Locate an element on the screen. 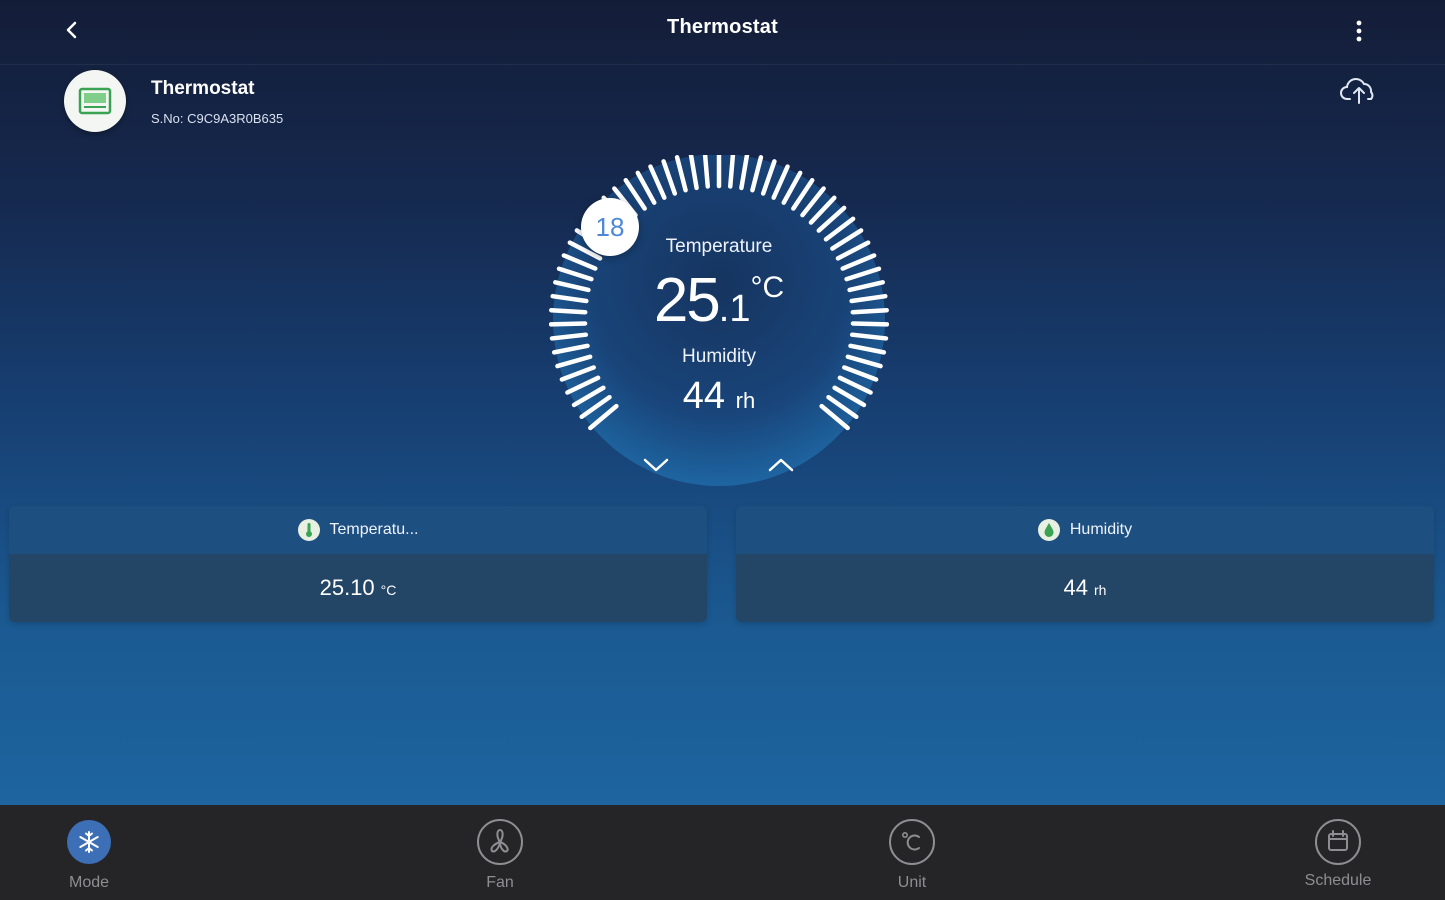  snowflake-icon is located at coordinates (89, 842).